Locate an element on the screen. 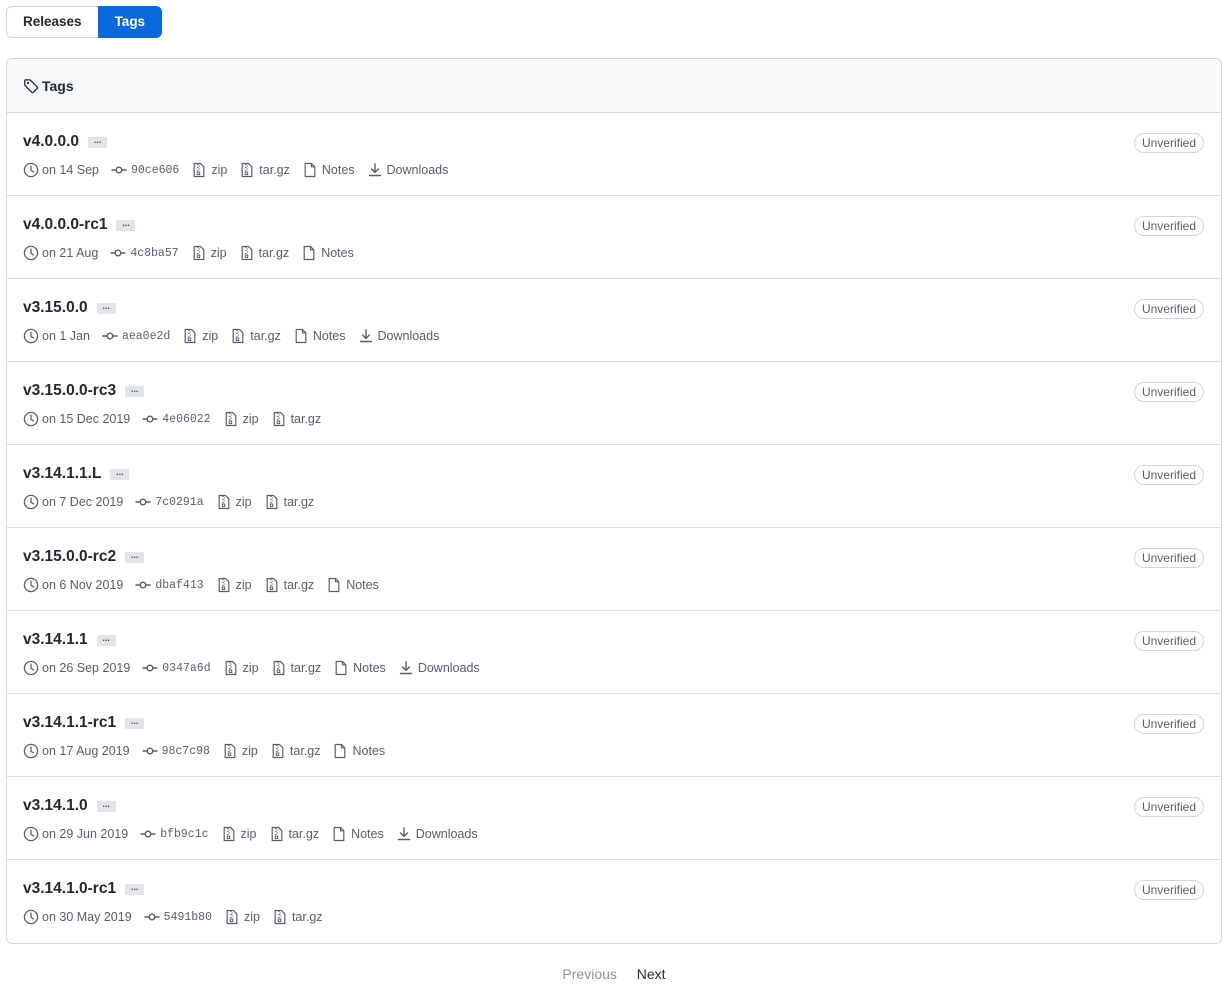 The image size is (1228, 993). commit-sha-link: 98c7c98 is located at coordinates (176, 751).